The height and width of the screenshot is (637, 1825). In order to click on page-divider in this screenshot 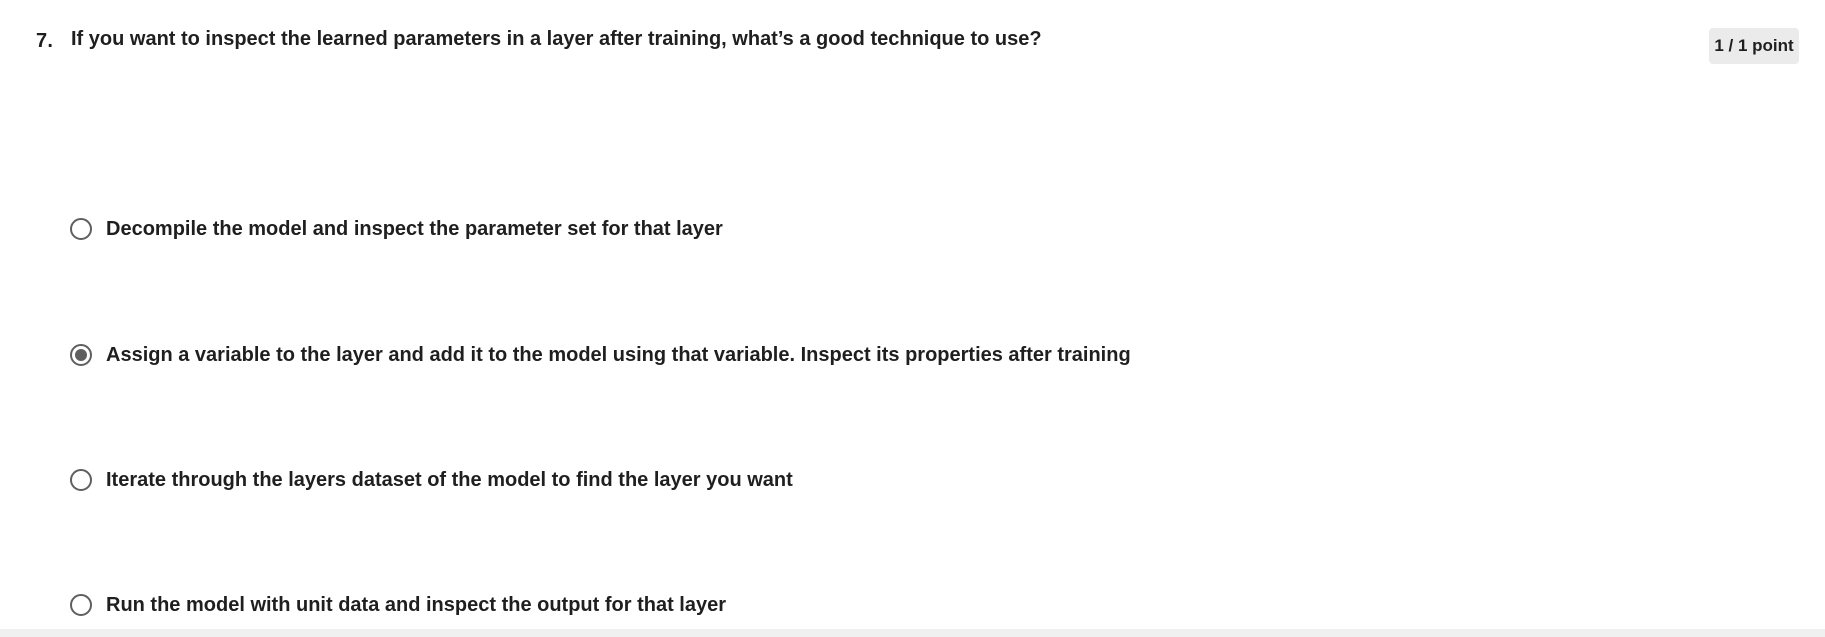, I will do `click(912, 633)`.